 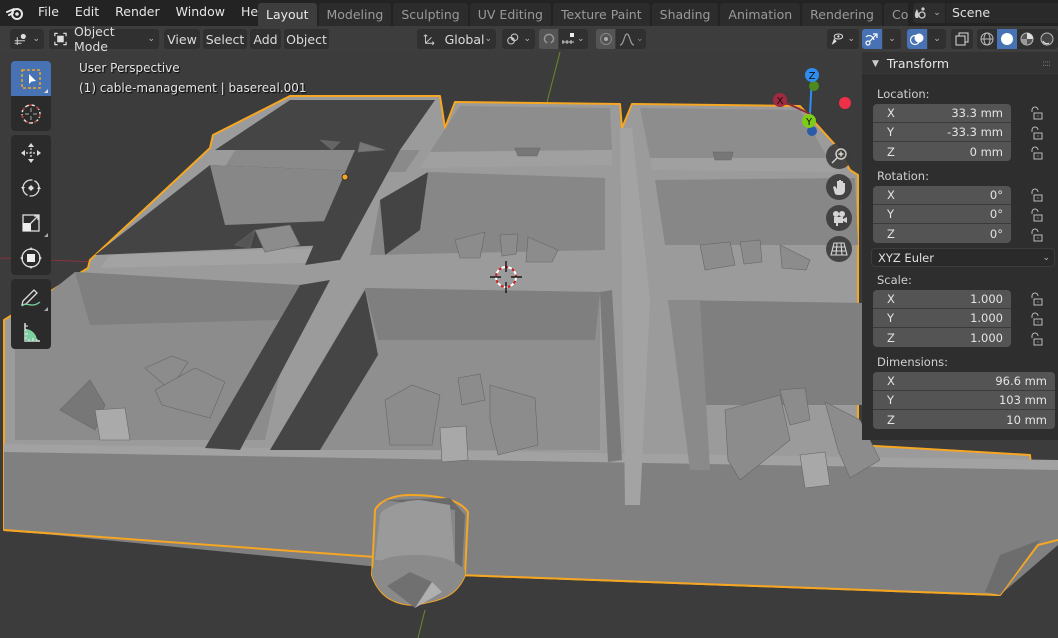 What do you see at coordinates (942, 214) in the screenshot?
I see `rotation-y-field: Y 0°` at bounding box center [942, 214].